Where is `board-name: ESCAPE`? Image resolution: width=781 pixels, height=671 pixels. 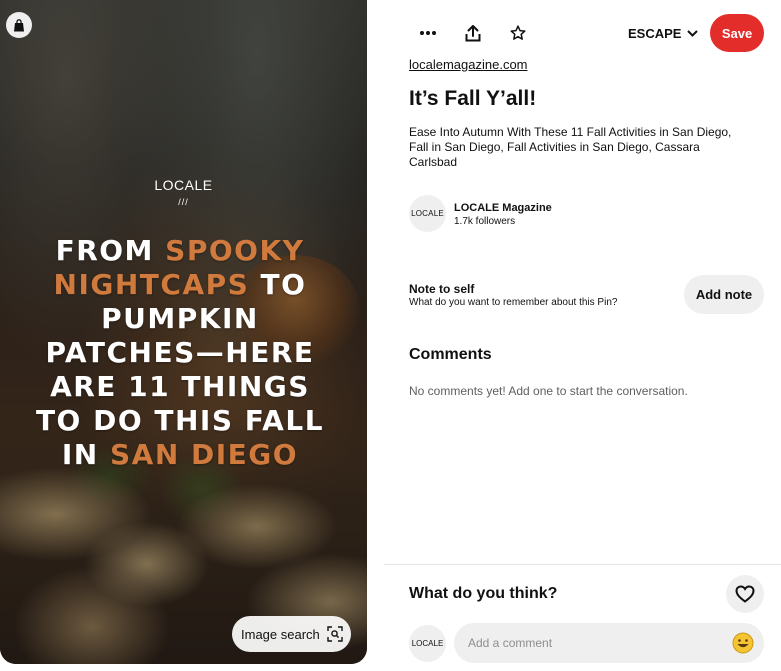
board-name: ESCAPE is located at coordinates (655, 33).